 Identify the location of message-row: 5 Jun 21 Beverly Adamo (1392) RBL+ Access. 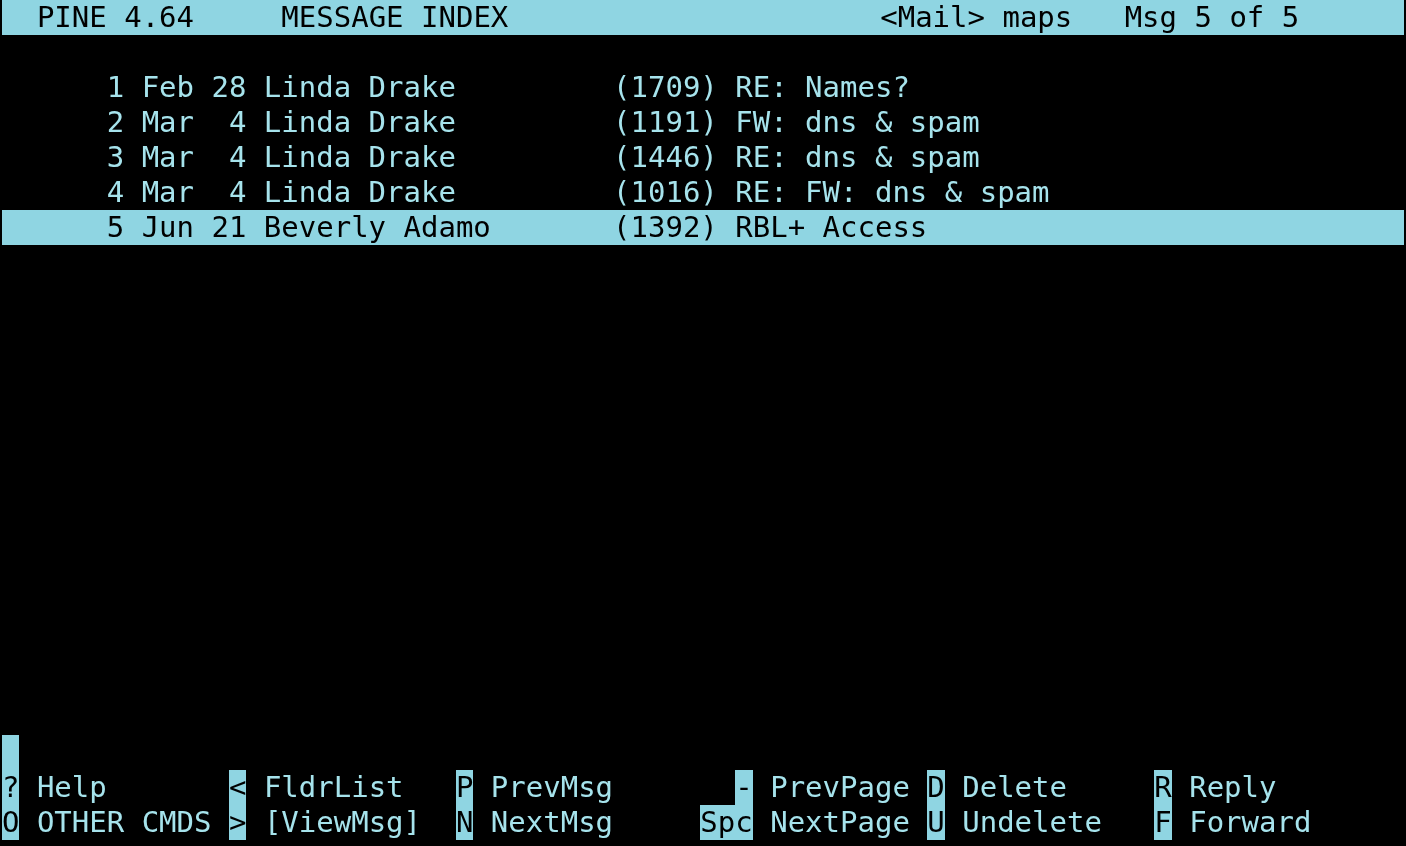
(703, 227).